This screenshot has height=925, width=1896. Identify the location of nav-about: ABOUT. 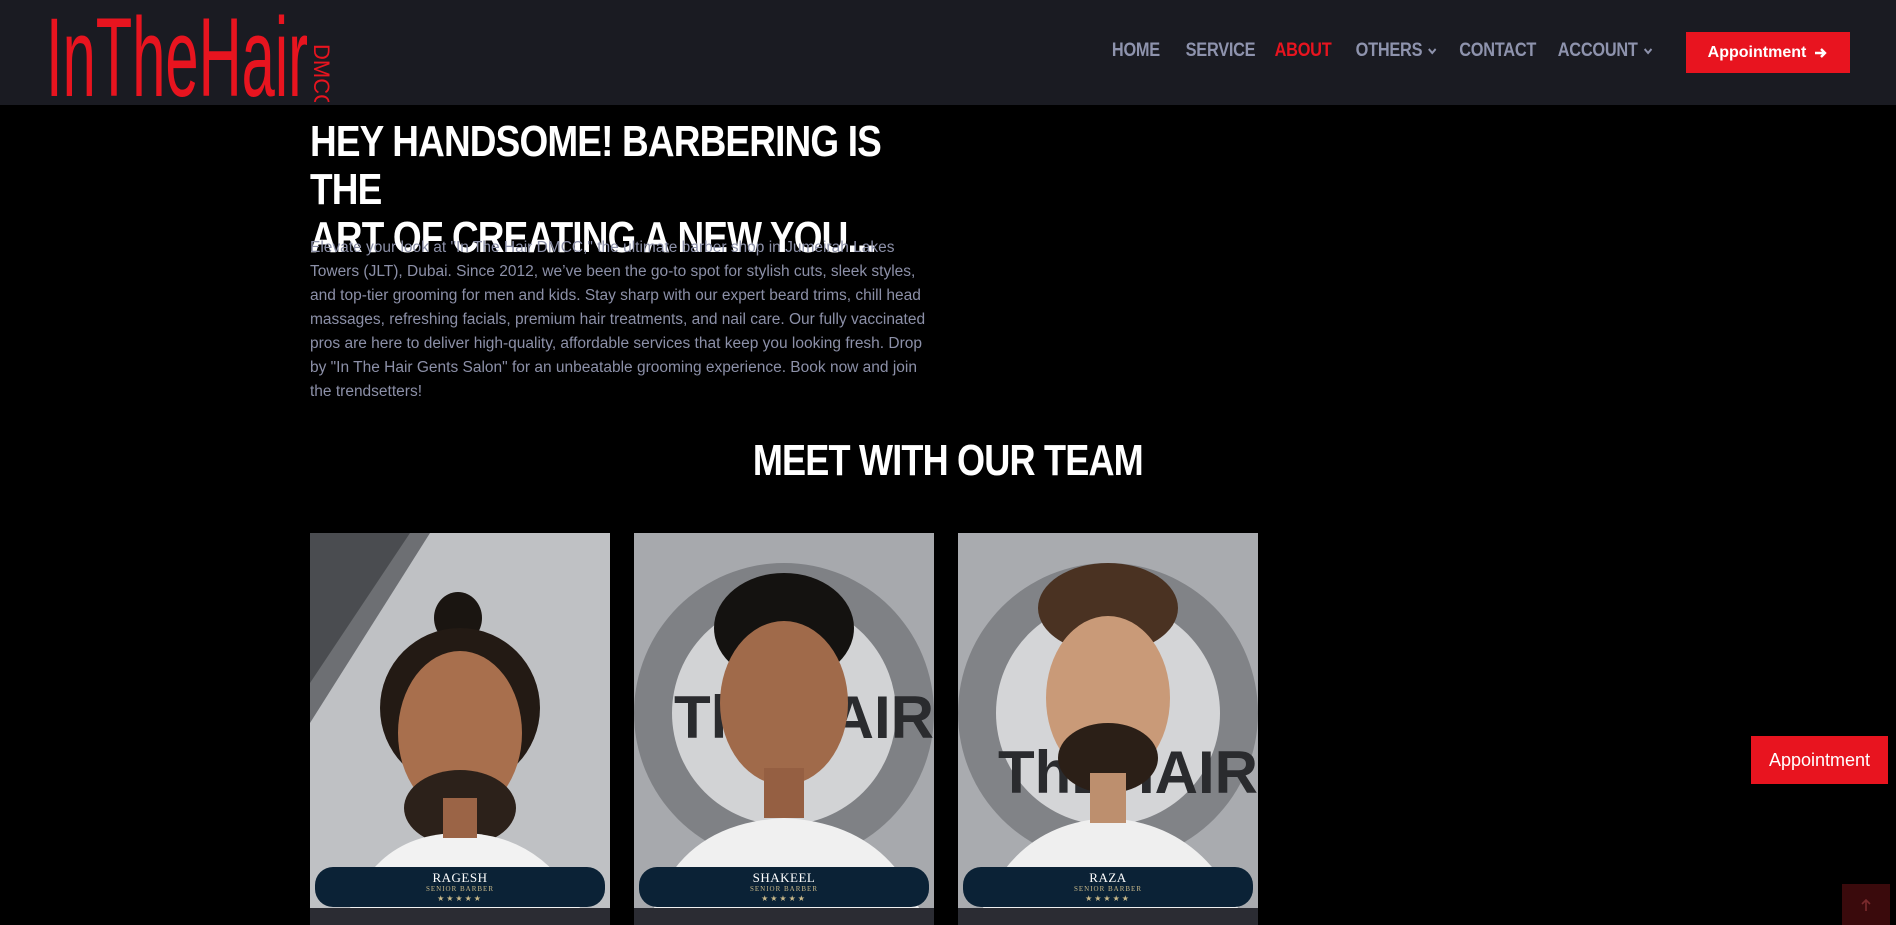
(1303, 51).